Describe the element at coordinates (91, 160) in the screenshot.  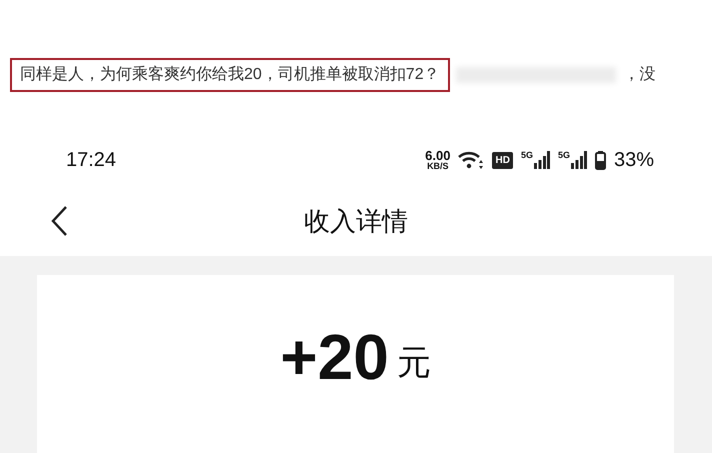
I see `status-time: 17:24` at that location.